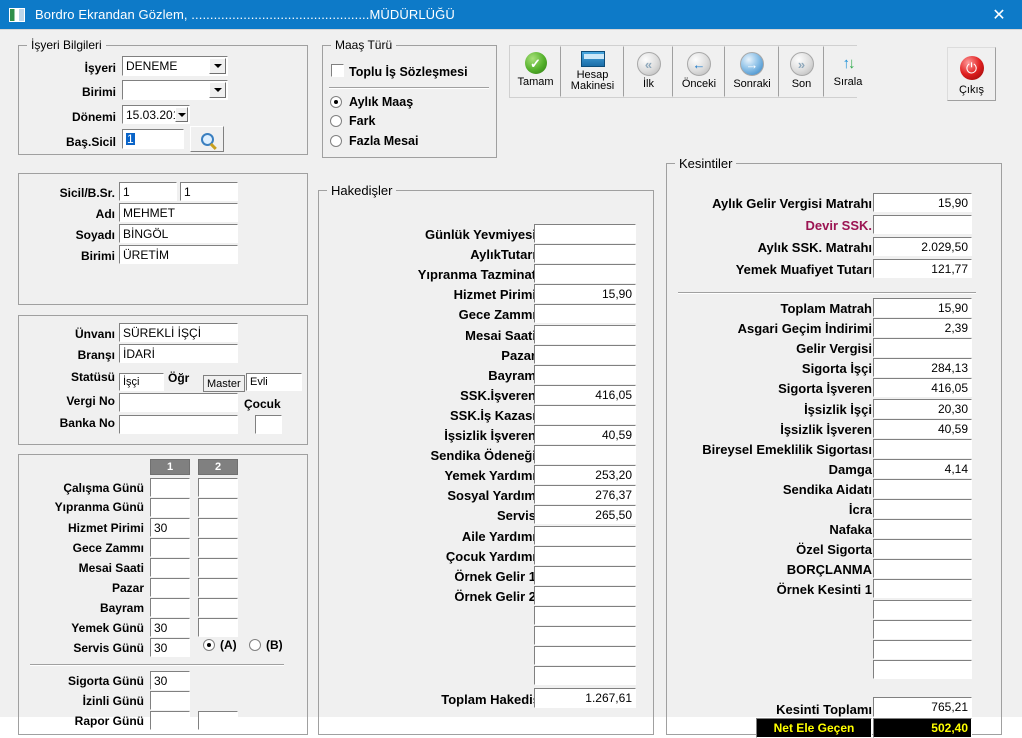 The height and width of the screenshot is (738, 1022). What do you see at coordinates (218, 487) in the screenshot?
I see `calisma-gunu-c2` at bounding box center [218, 487].